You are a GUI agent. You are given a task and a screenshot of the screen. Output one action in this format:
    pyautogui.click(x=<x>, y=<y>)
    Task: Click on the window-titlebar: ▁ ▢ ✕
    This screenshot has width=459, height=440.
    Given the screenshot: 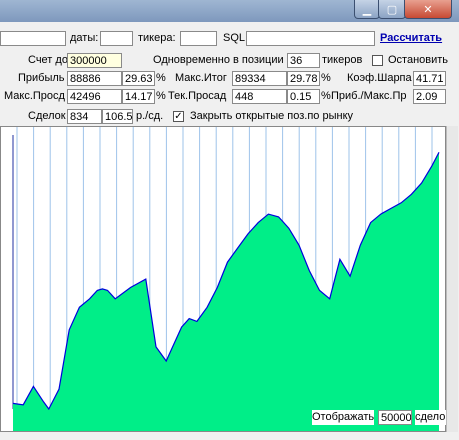 What is the action you would take?
    pyautogui.click(x=229, y=11)
    